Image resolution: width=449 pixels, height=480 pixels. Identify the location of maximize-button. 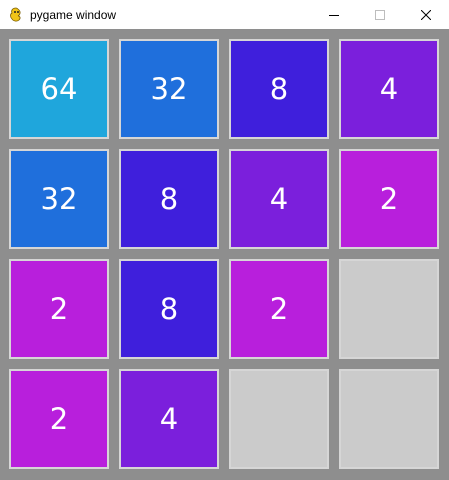
(380, 14).